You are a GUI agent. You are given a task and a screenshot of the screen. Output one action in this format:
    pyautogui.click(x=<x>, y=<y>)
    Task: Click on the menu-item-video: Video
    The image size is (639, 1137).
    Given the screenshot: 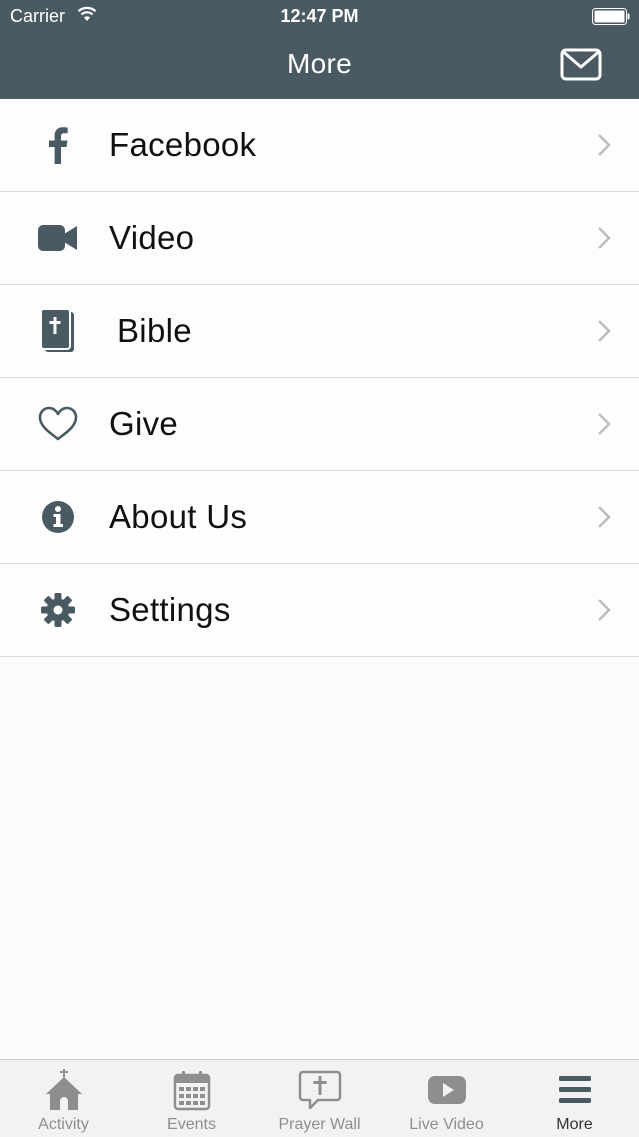 What is the action you would take?
    pyautogui.click(x=319, y=238)
    